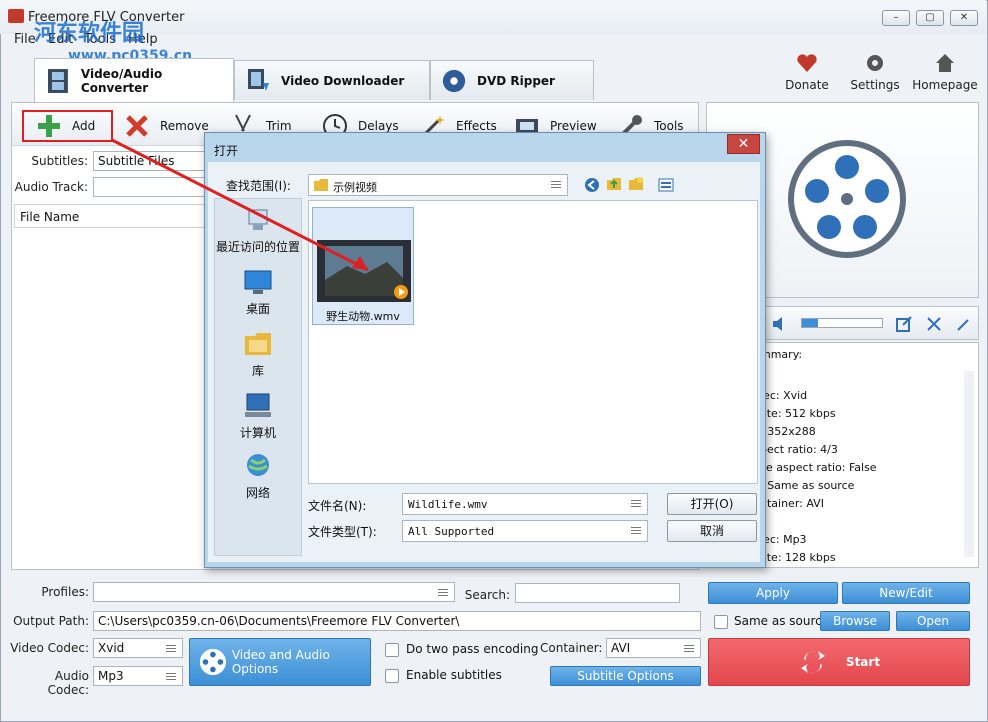  I want to click on video-audio-options-button: Video and Audio Options, so click(280, 662).